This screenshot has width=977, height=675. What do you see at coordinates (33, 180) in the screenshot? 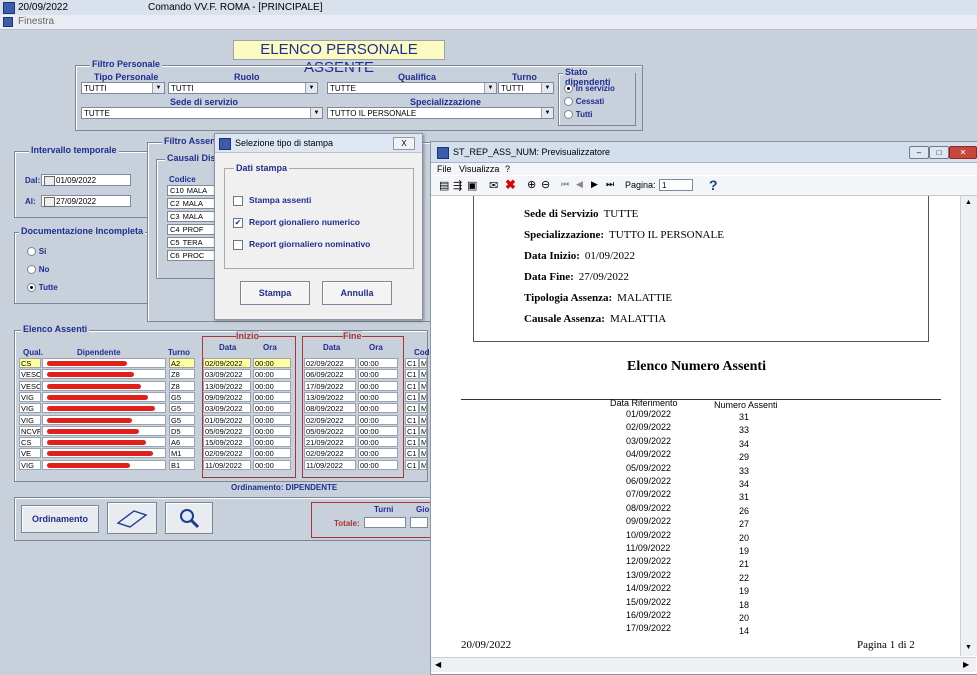
I see `dal-label: Dal:` at bounding box center [33, 180].